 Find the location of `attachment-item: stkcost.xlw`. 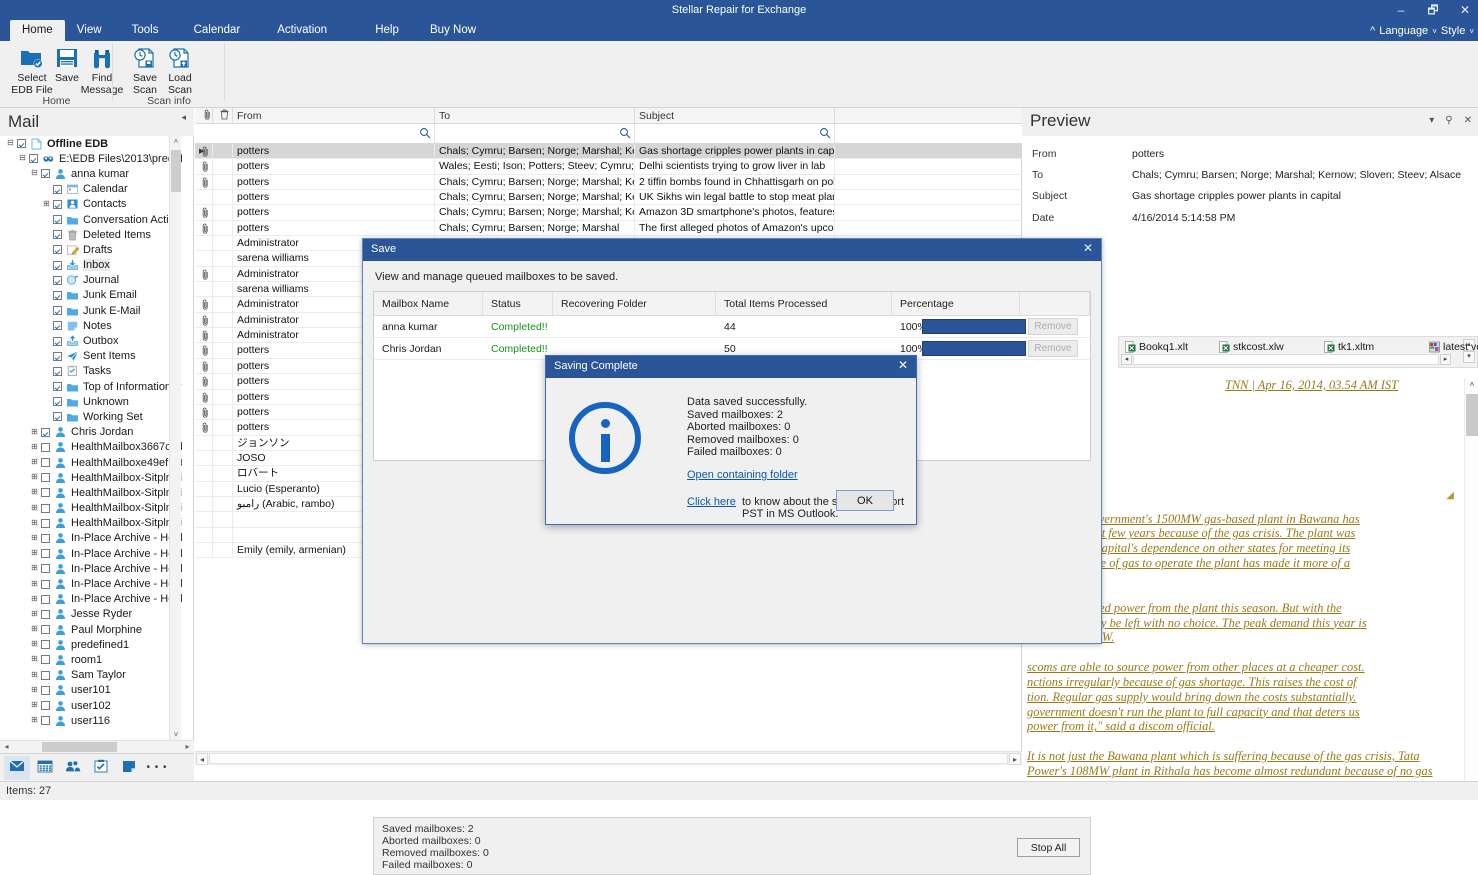

attachment-item: stkcost.xlw is located at coordinates (1251, 347).